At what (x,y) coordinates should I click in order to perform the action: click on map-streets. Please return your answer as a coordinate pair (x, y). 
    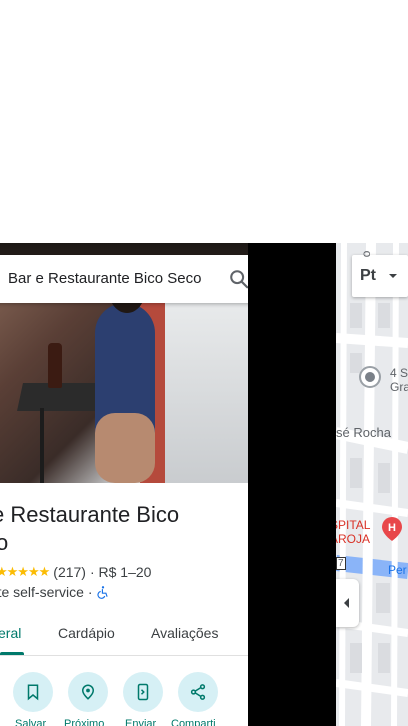
    Looking at the image, I should click on (372, 484).